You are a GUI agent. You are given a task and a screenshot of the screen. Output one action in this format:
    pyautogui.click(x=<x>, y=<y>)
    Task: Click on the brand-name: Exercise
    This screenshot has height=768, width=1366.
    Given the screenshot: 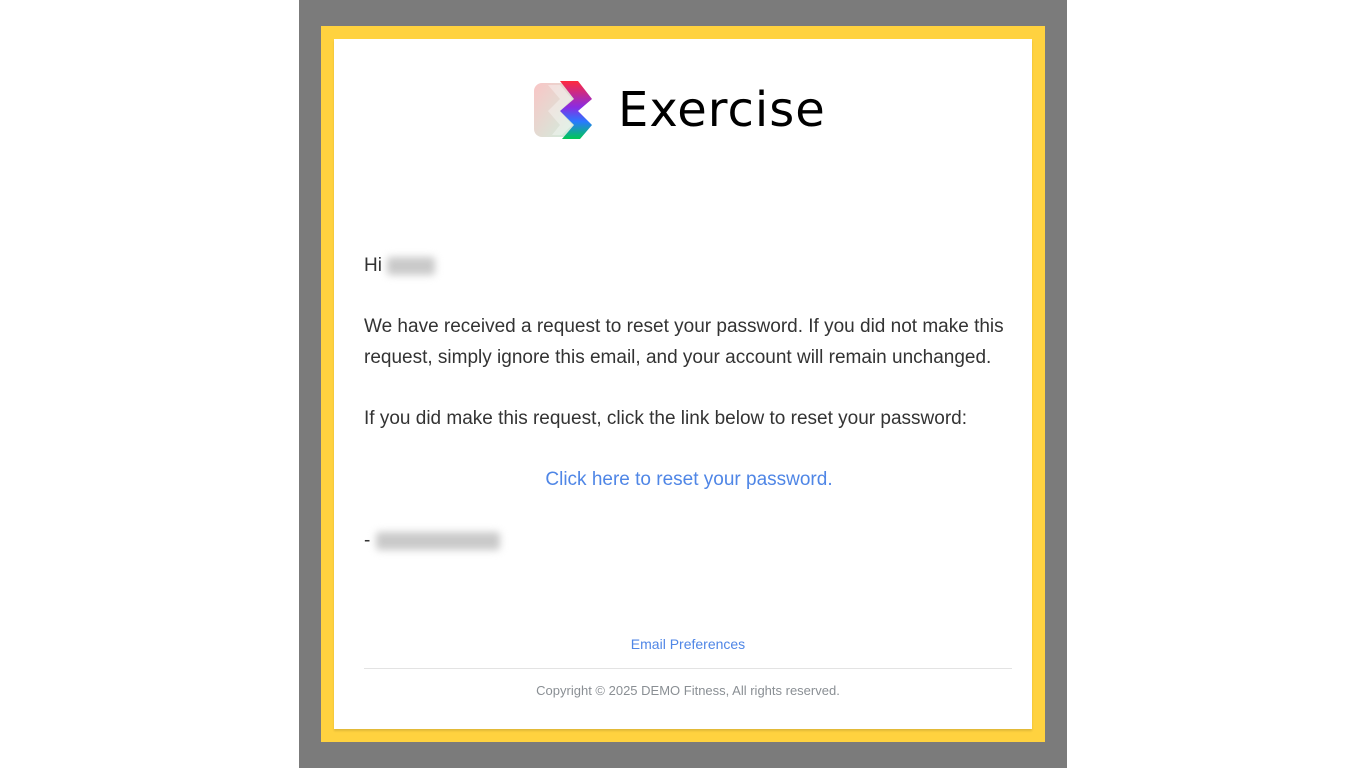 What is the action you would take?
    pyautogui.click(x=722, y=110)
    